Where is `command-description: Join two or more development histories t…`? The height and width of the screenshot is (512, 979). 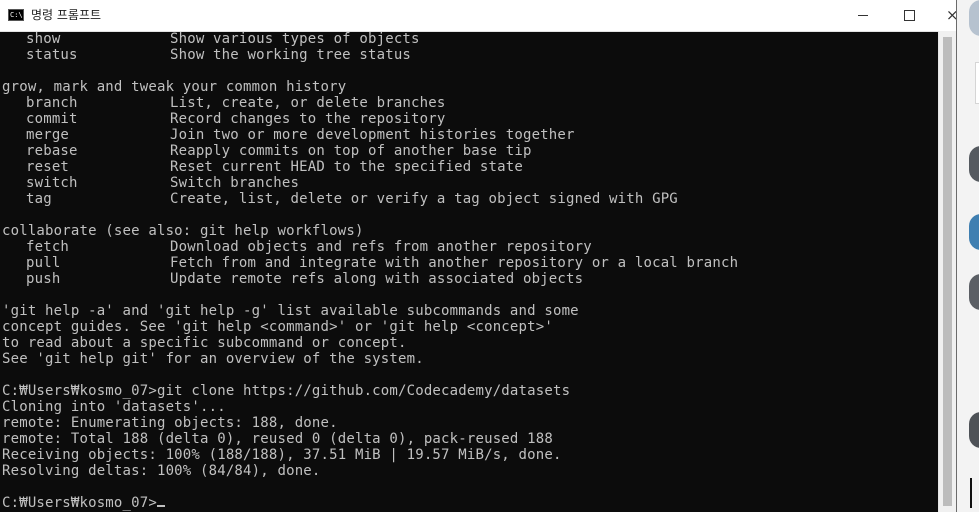
command-description: Join two or more development histories t… is located at coordinates (372, 135).